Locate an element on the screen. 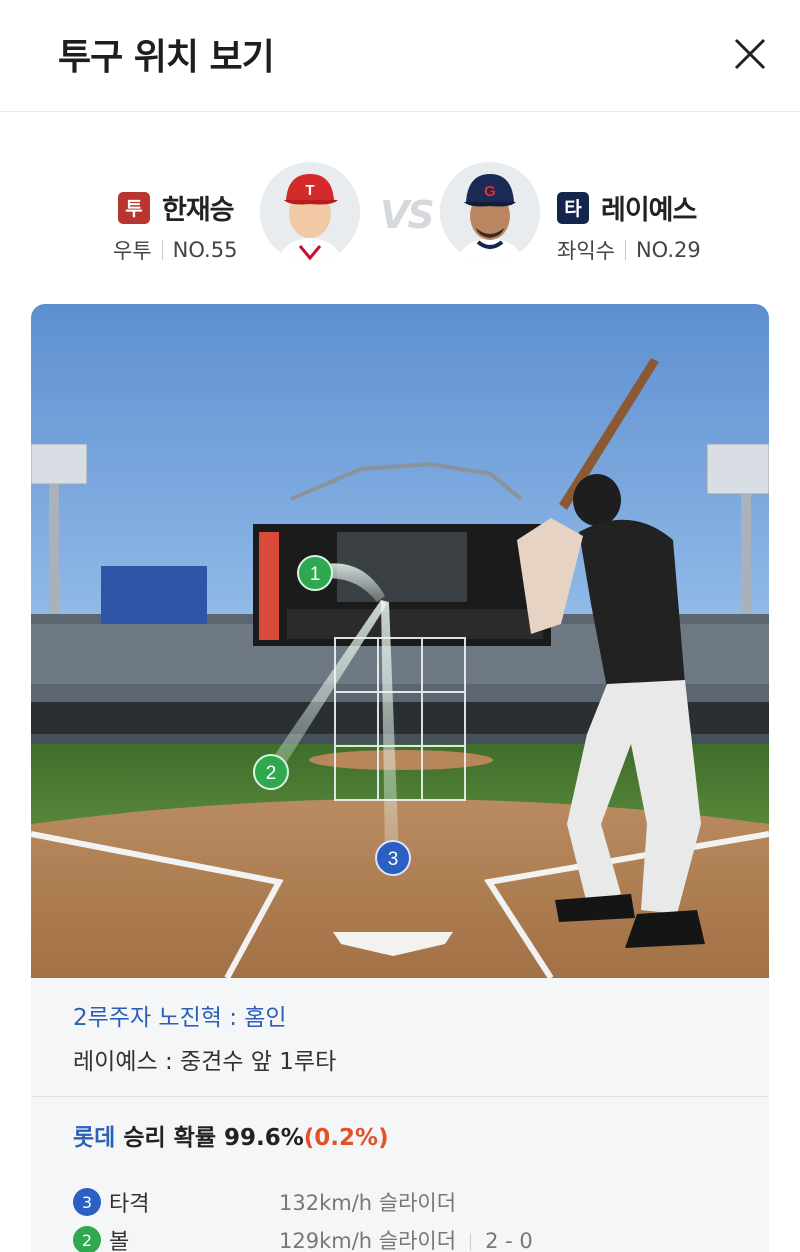 This screenshot has height=1252, width=800. batter-name-row: 타 레이예스 is located at coordinates (627, 207).